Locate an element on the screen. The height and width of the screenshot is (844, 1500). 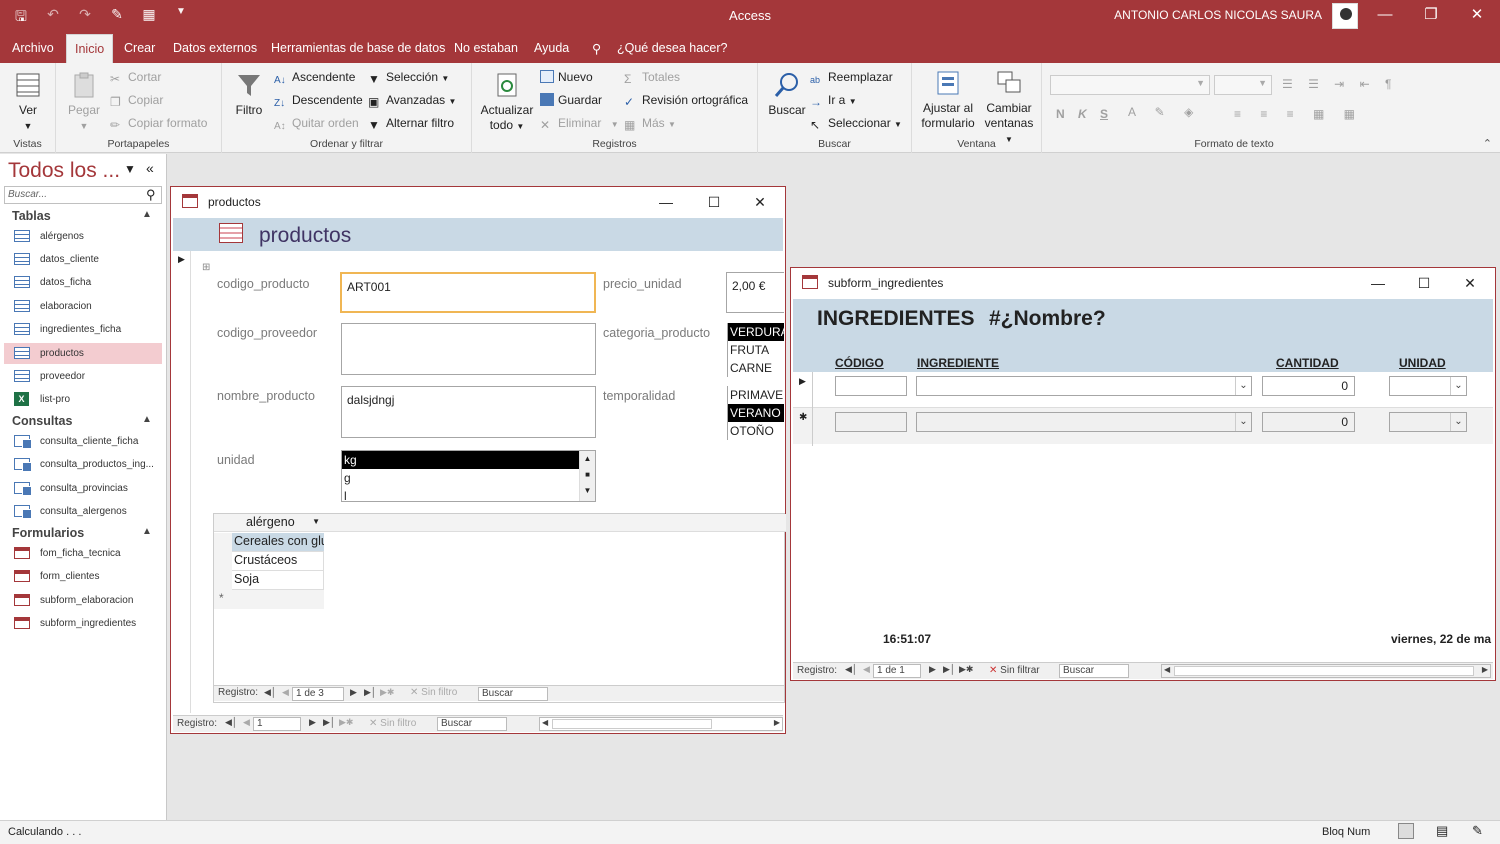
advanced-dropdown: ▣ Avanzadas ▼ is located at coordinates (412, 101).